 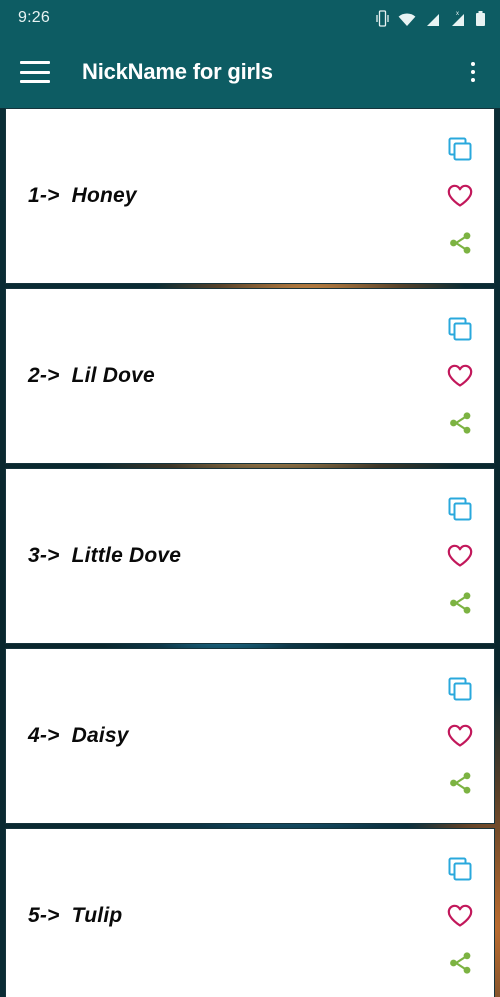 I want to click on app-bar: NickName for girls, so click(x=250, y=72).